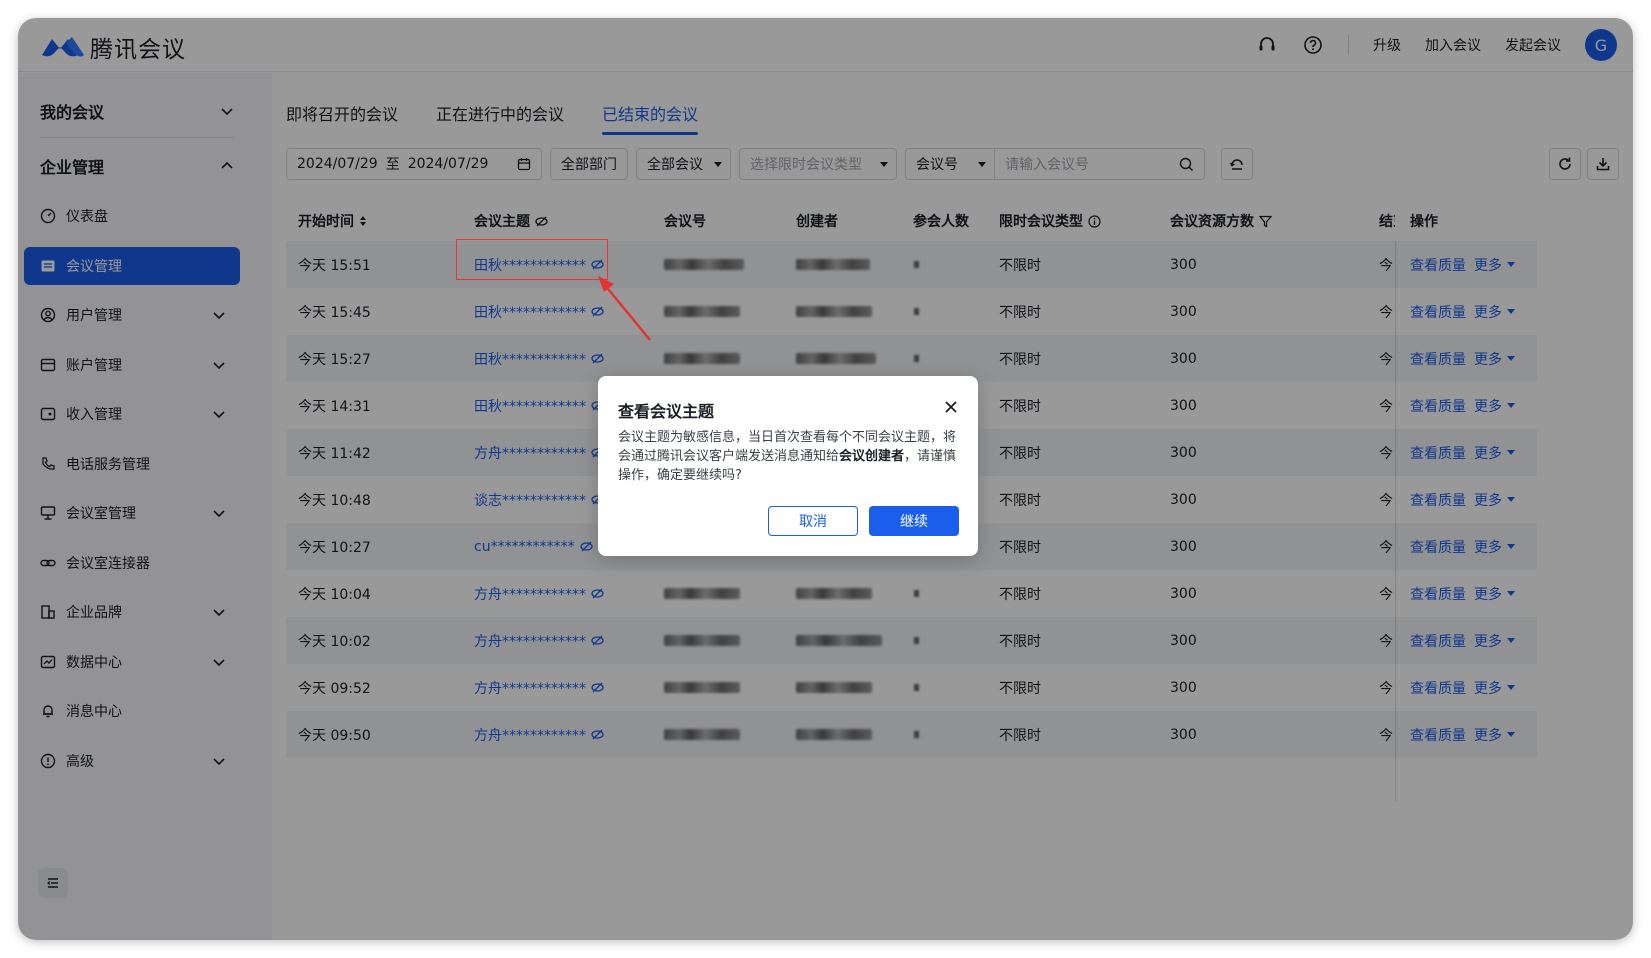  What do you see at coordinates (914, 521) in the screenshot?
I see `continue-button: 继续` at bounding box center [914, 521].